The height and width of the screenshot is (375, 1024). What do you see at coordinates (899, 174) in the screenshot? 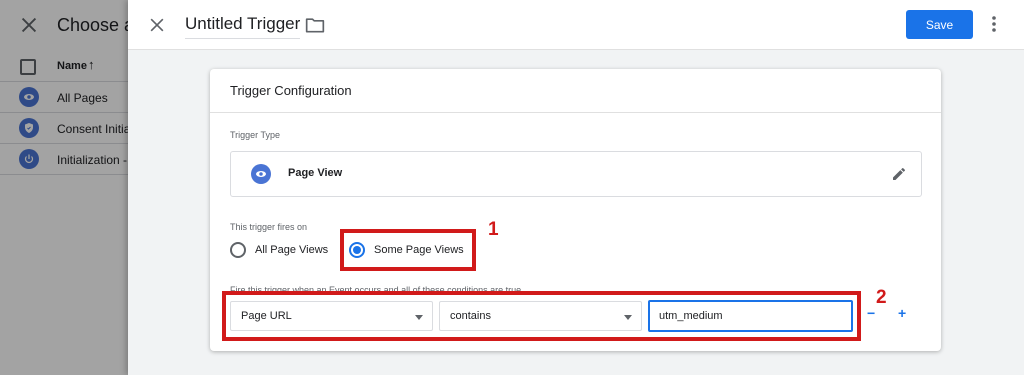
I see `pencil-icon` at bounding box center [899, 174].